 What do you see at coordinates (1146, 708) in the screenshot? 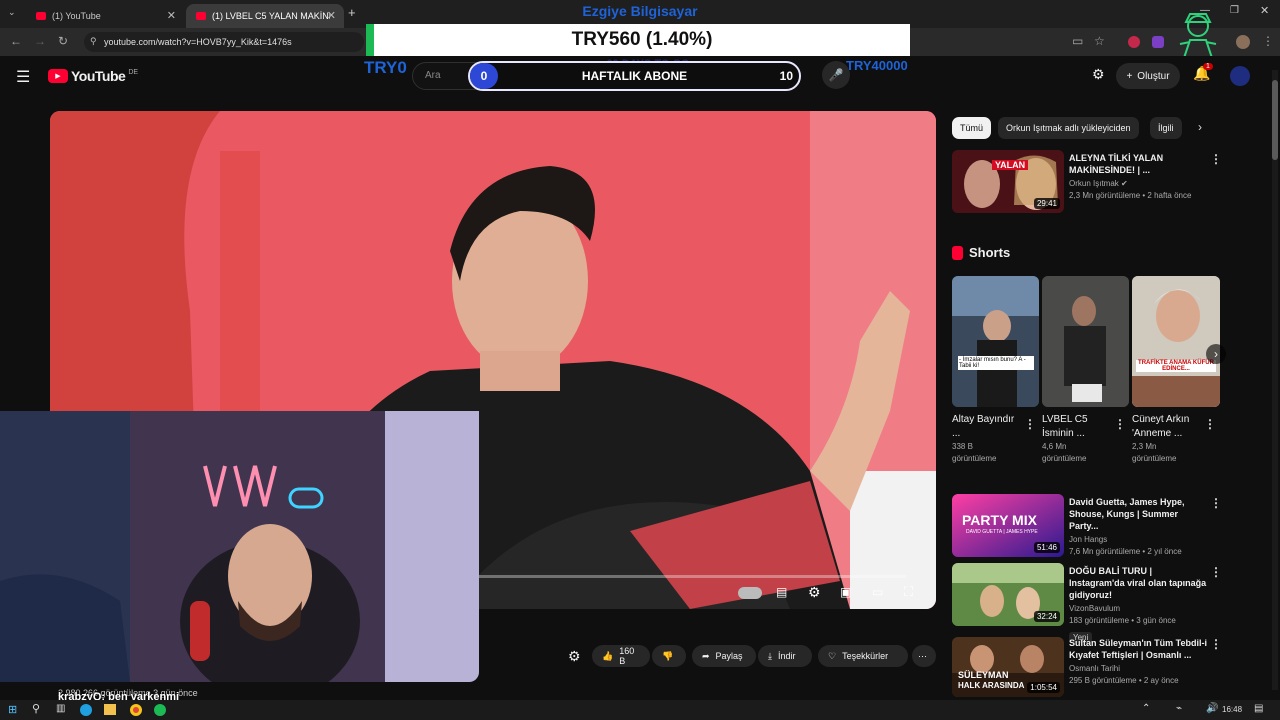
I see `tray-chevron-icon: ⌃` at bounding box center [1146, 708].